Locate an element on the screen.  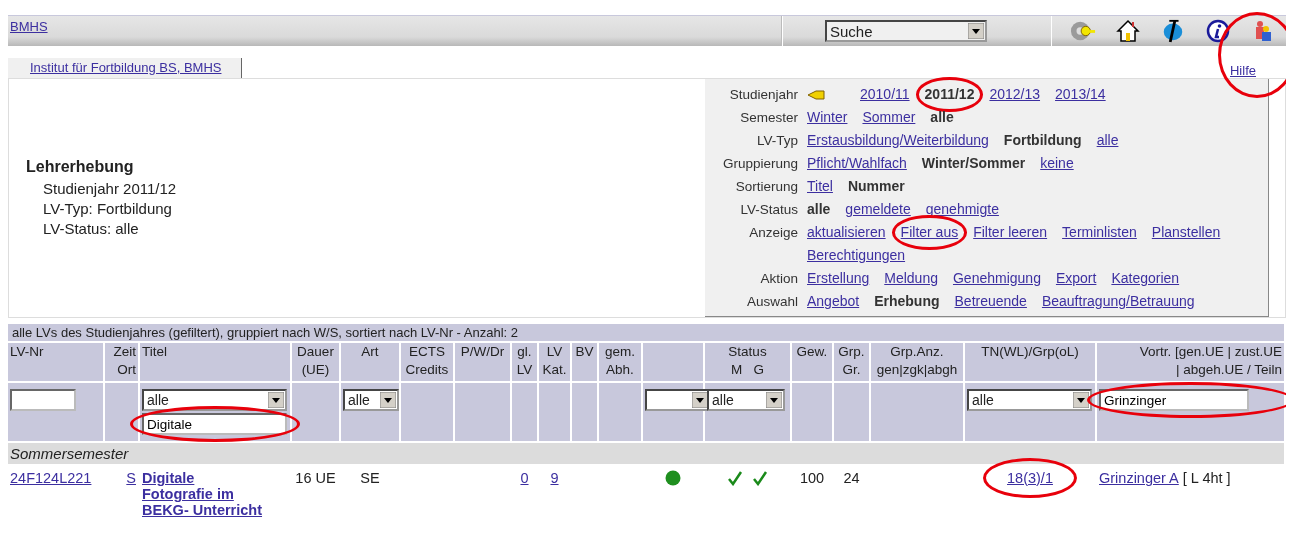
column-header: Vortr. [gen.UE | zust.UE | abgeh.UE / Teiln is located at coordinates (1210, 361).